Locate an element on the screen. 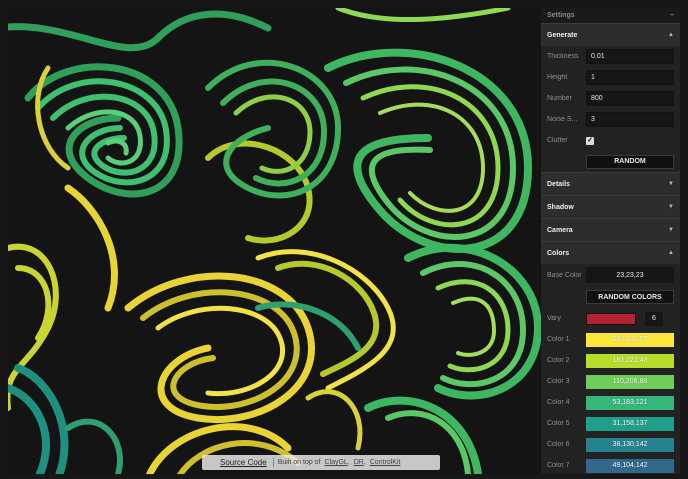 The width and height of the screenshot is (688, 479). color-swatch: 31,158,137 is located at coordinates (630, 423).